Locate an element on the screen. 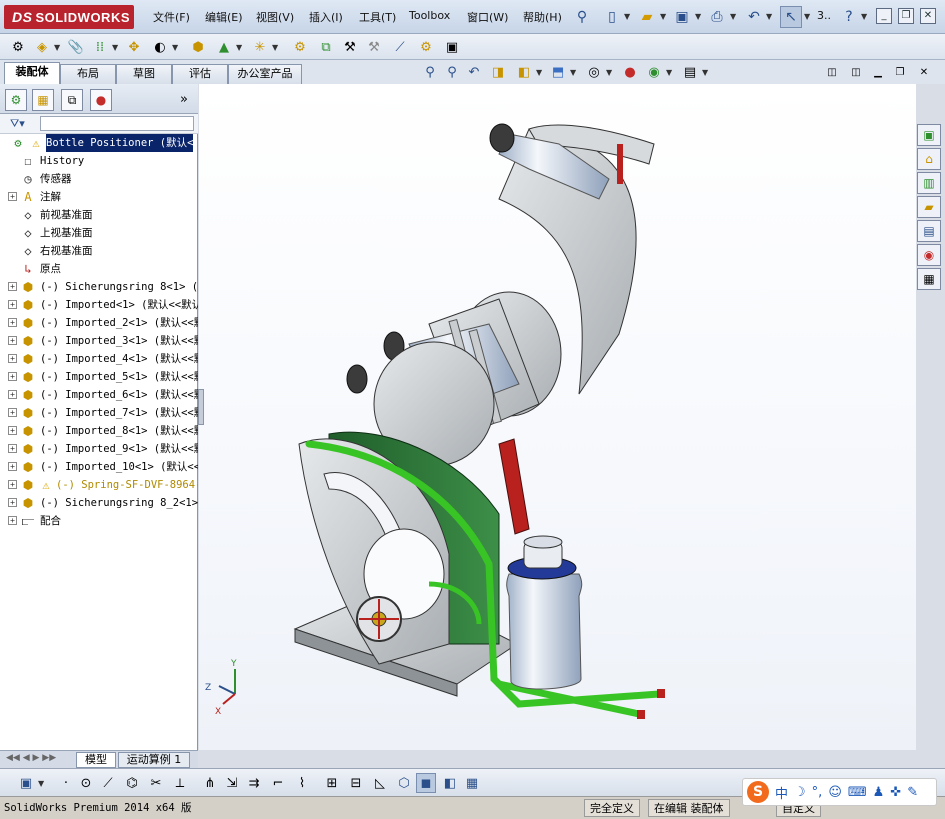  open-dropdown-icon: ▼ is located at coordinates (663, 16).